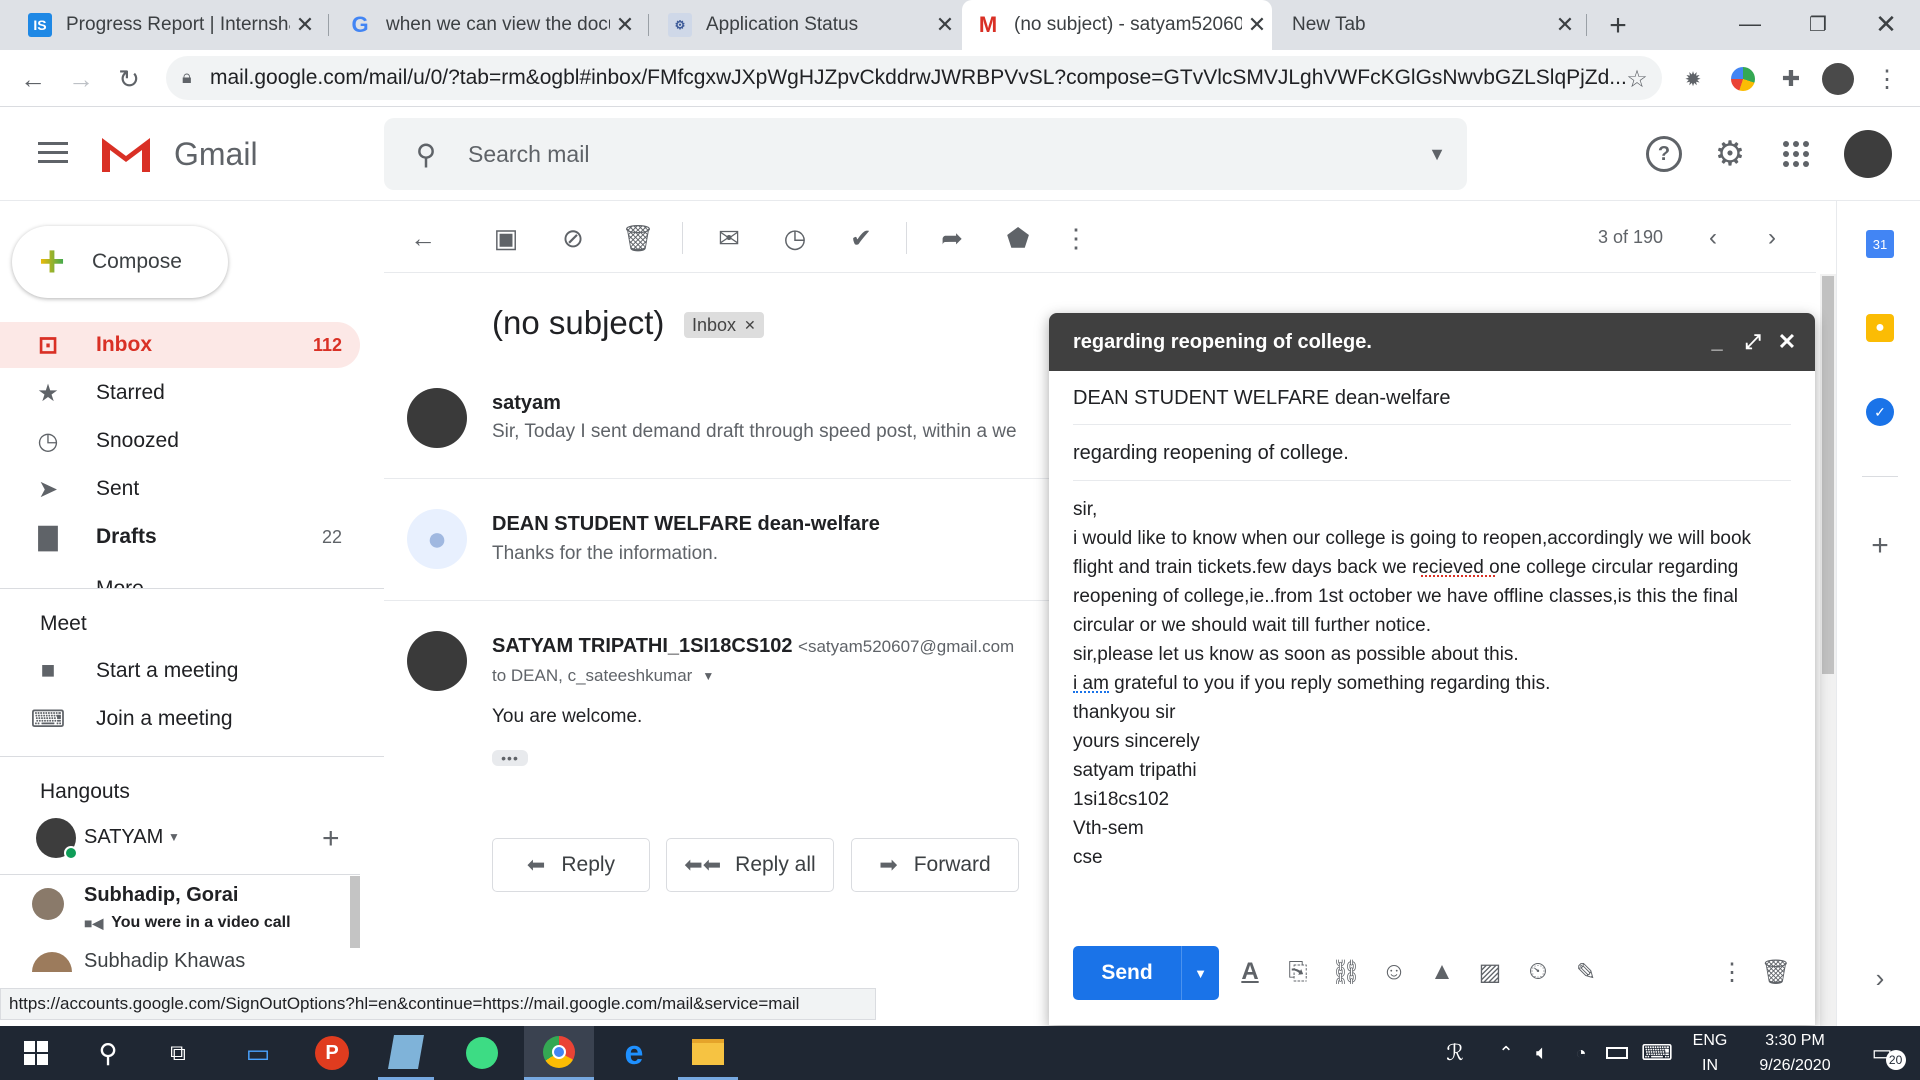 The height and width of the screenshot is (1080, 1920). What do you see at coordinates (1776, 972) in the screenshot?
I see `discard-trash-icon: 🗑︎` at bounding box center [1776, 972].